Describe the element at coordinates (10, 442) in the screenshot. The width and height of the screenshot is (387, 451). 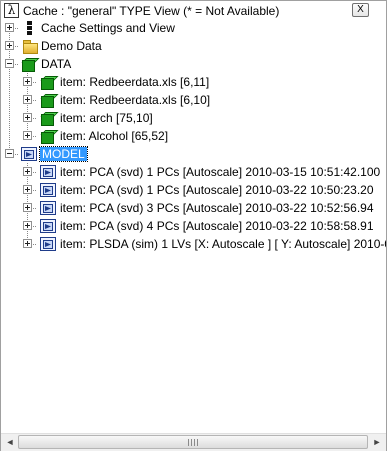
I see `scroll-left-arrow-icon: ◄` at that location.